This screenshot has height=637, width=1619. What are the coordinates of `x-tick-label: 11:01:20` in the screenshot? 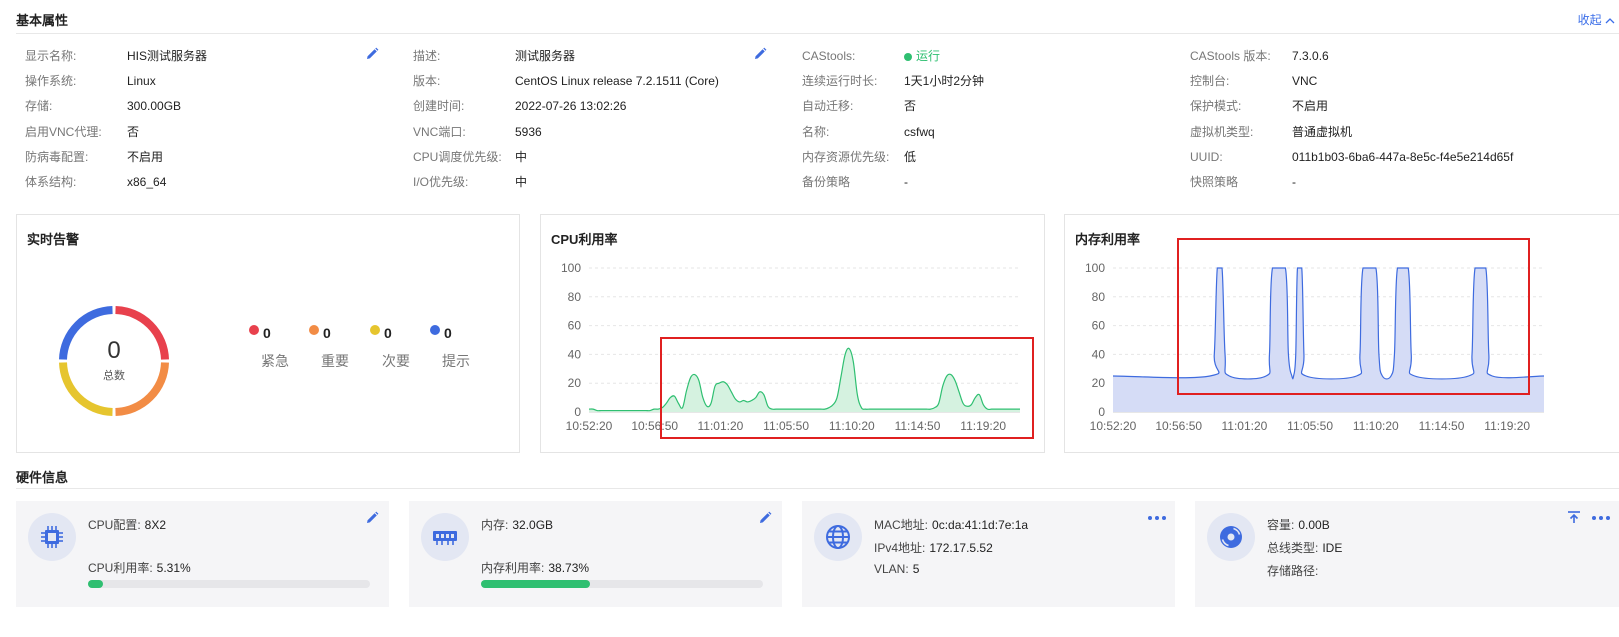 It's located at (720, 426).